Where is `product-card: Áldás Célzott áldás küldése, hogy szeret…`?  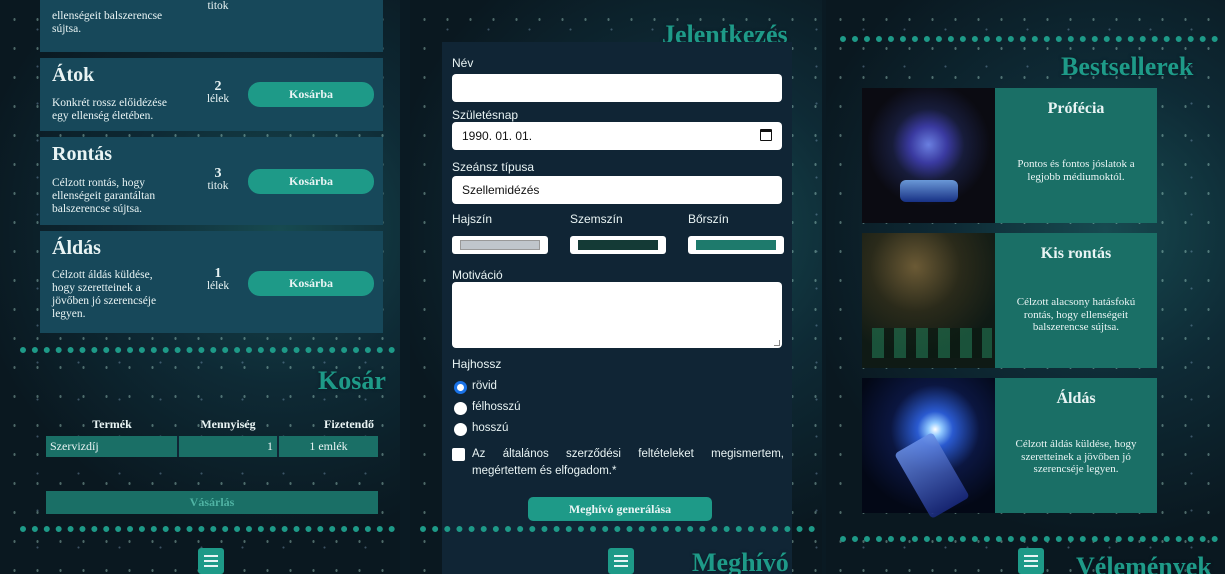 product-card: Áldás Célzott áldás küldése, hogy szeret… is located at coordinates (211, 282).